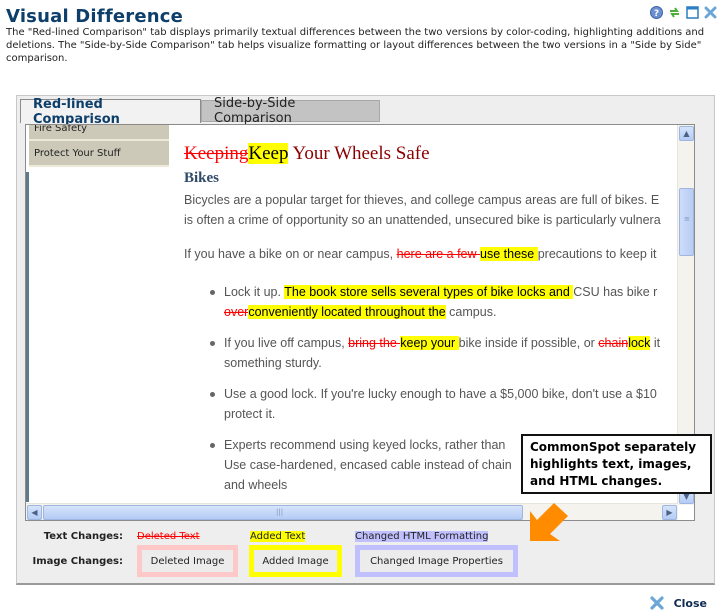  I want to click on legend-changed-image: Changed Image Properties, so click(436, 561).